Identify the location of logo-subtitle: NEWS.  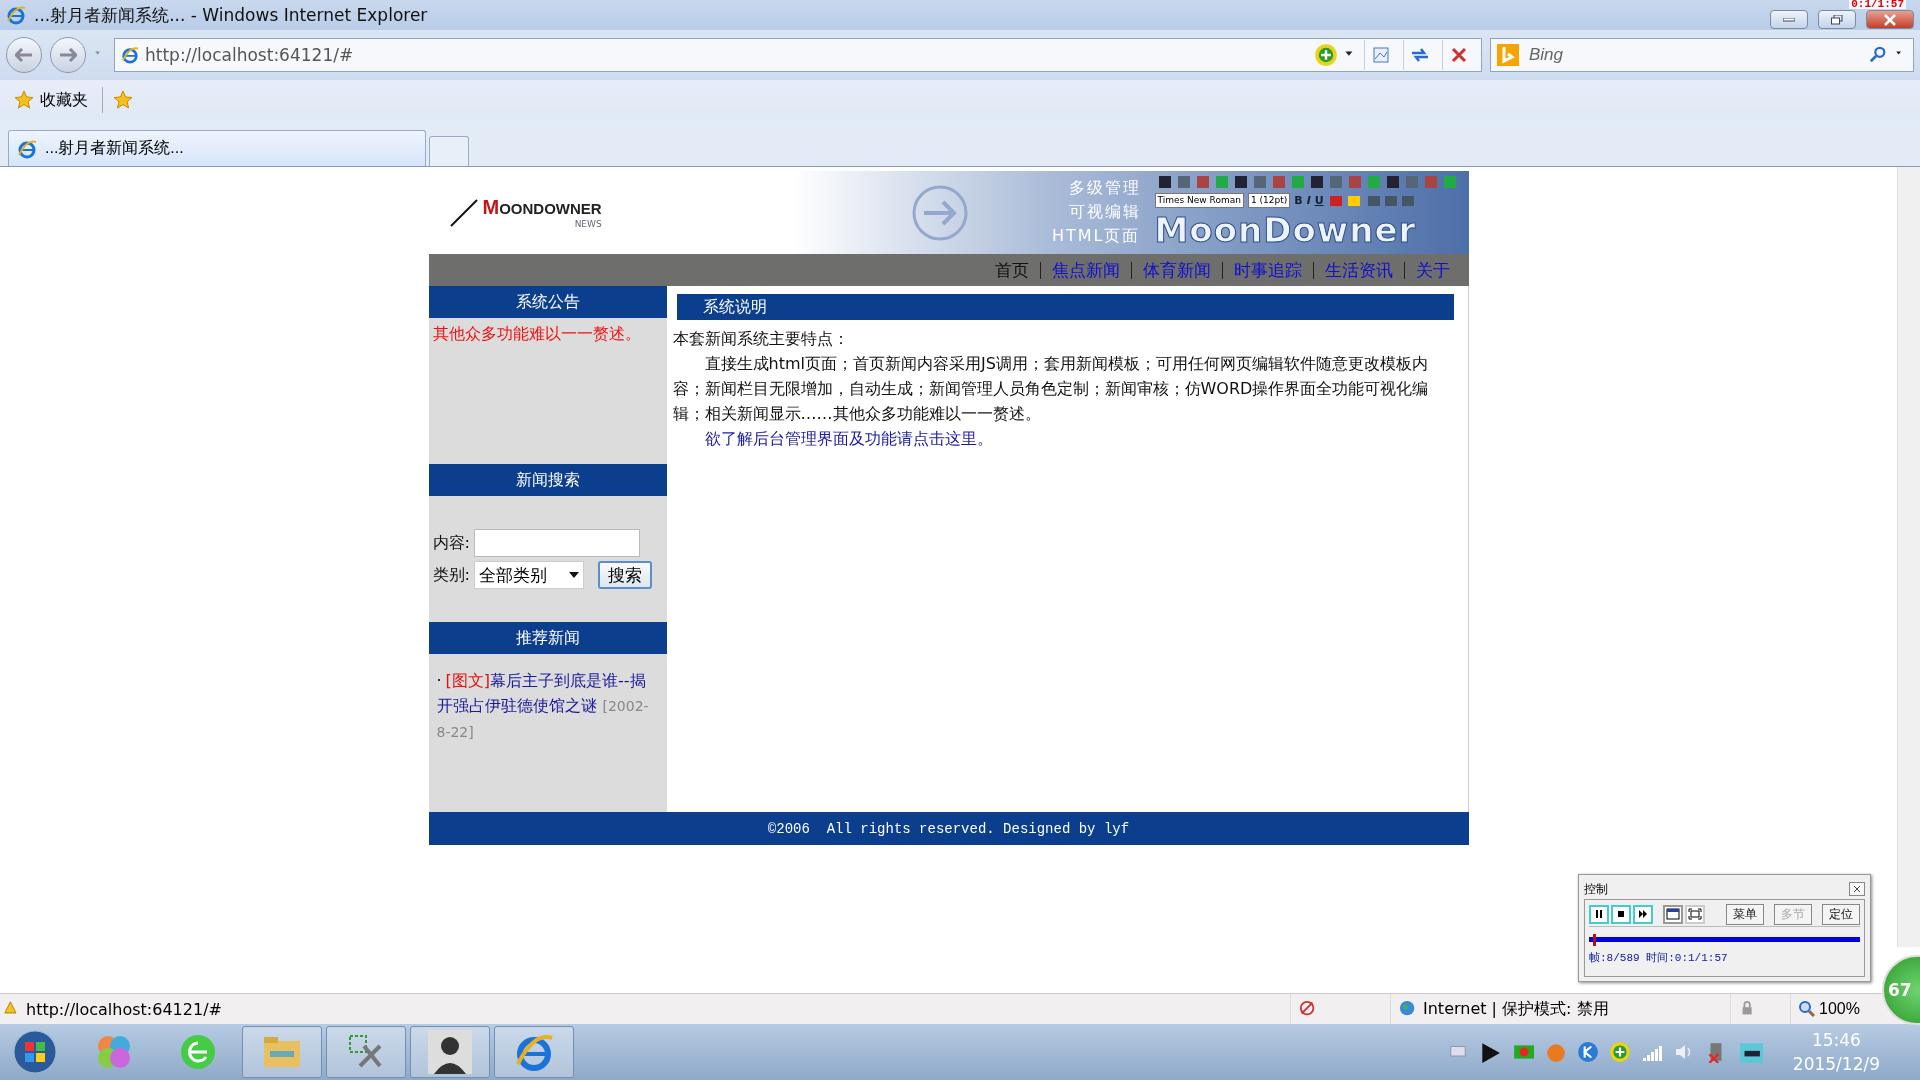
(588, 224).